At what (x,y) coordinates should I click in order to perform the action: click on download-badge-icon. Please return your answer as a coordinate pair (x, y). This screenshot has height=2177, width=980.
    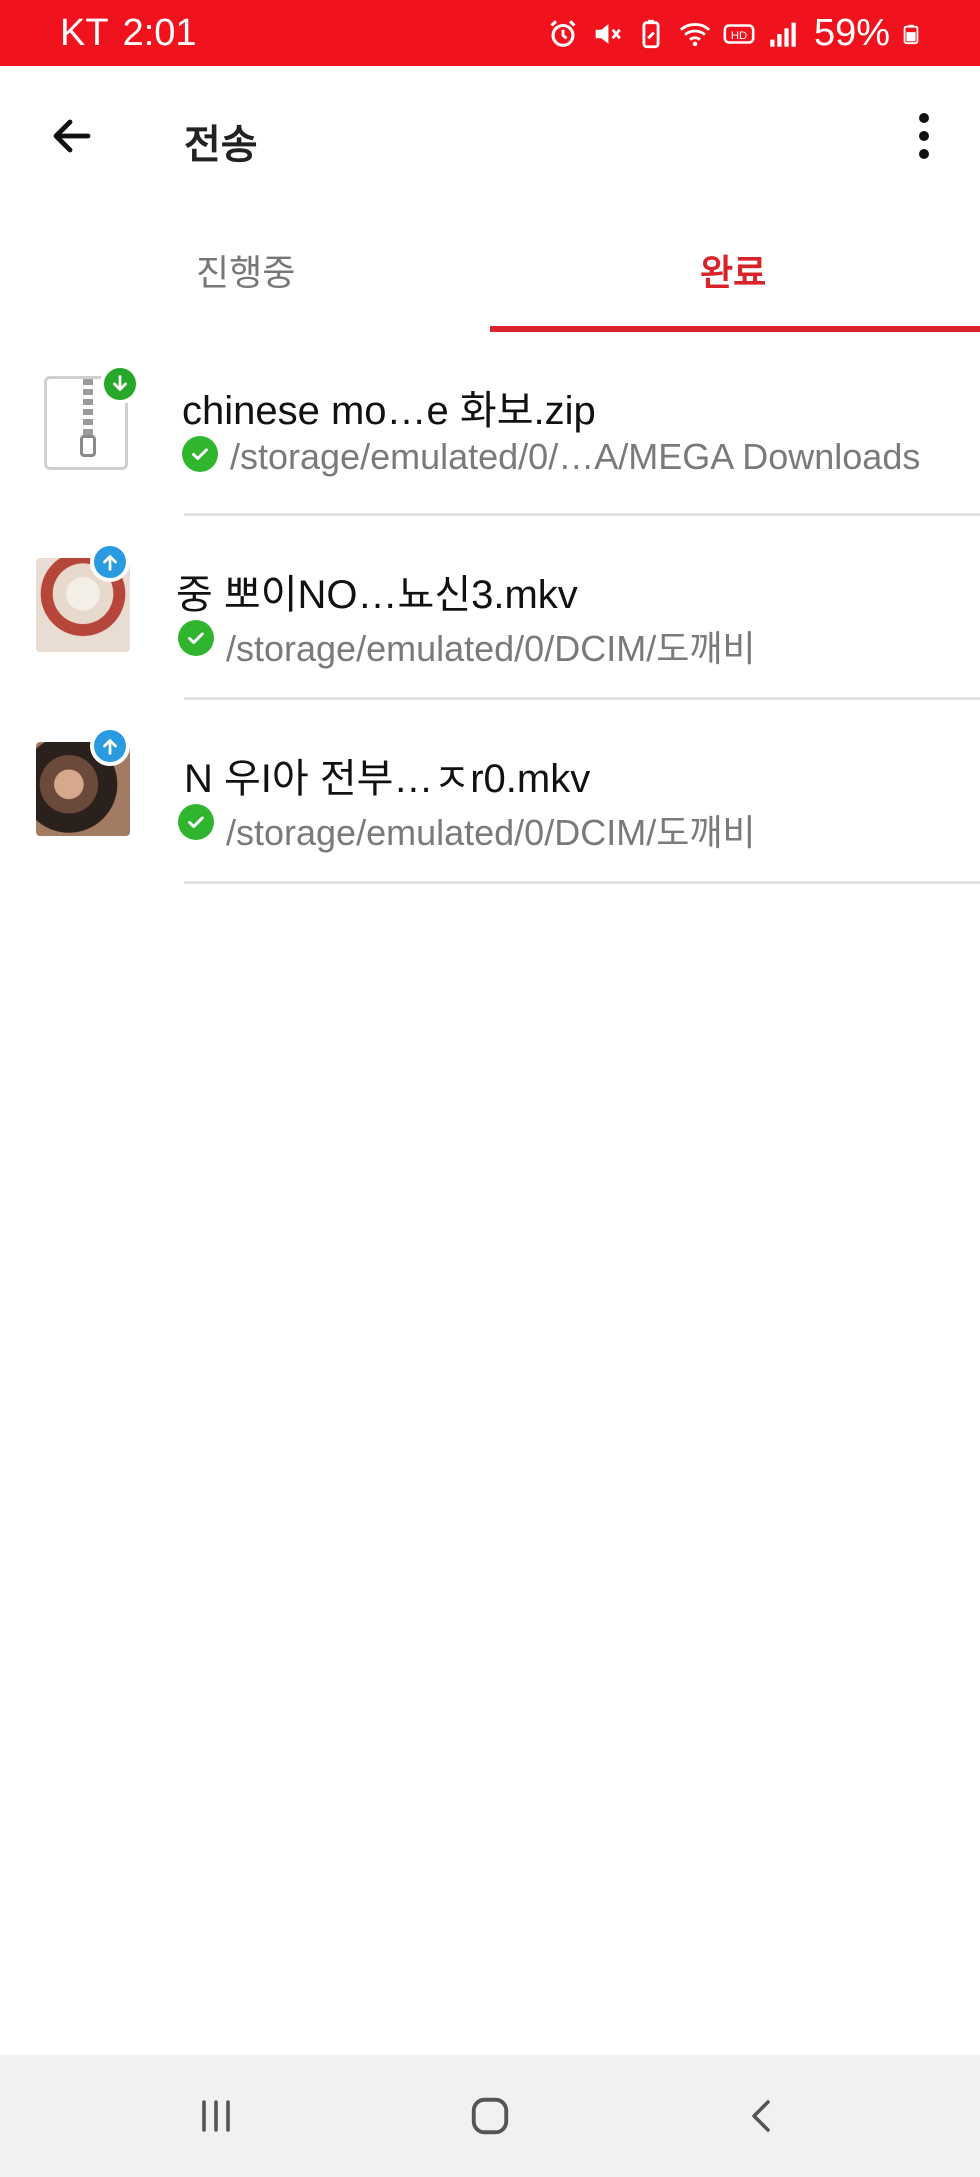
    Looking at the image, I should click on (120, 384).